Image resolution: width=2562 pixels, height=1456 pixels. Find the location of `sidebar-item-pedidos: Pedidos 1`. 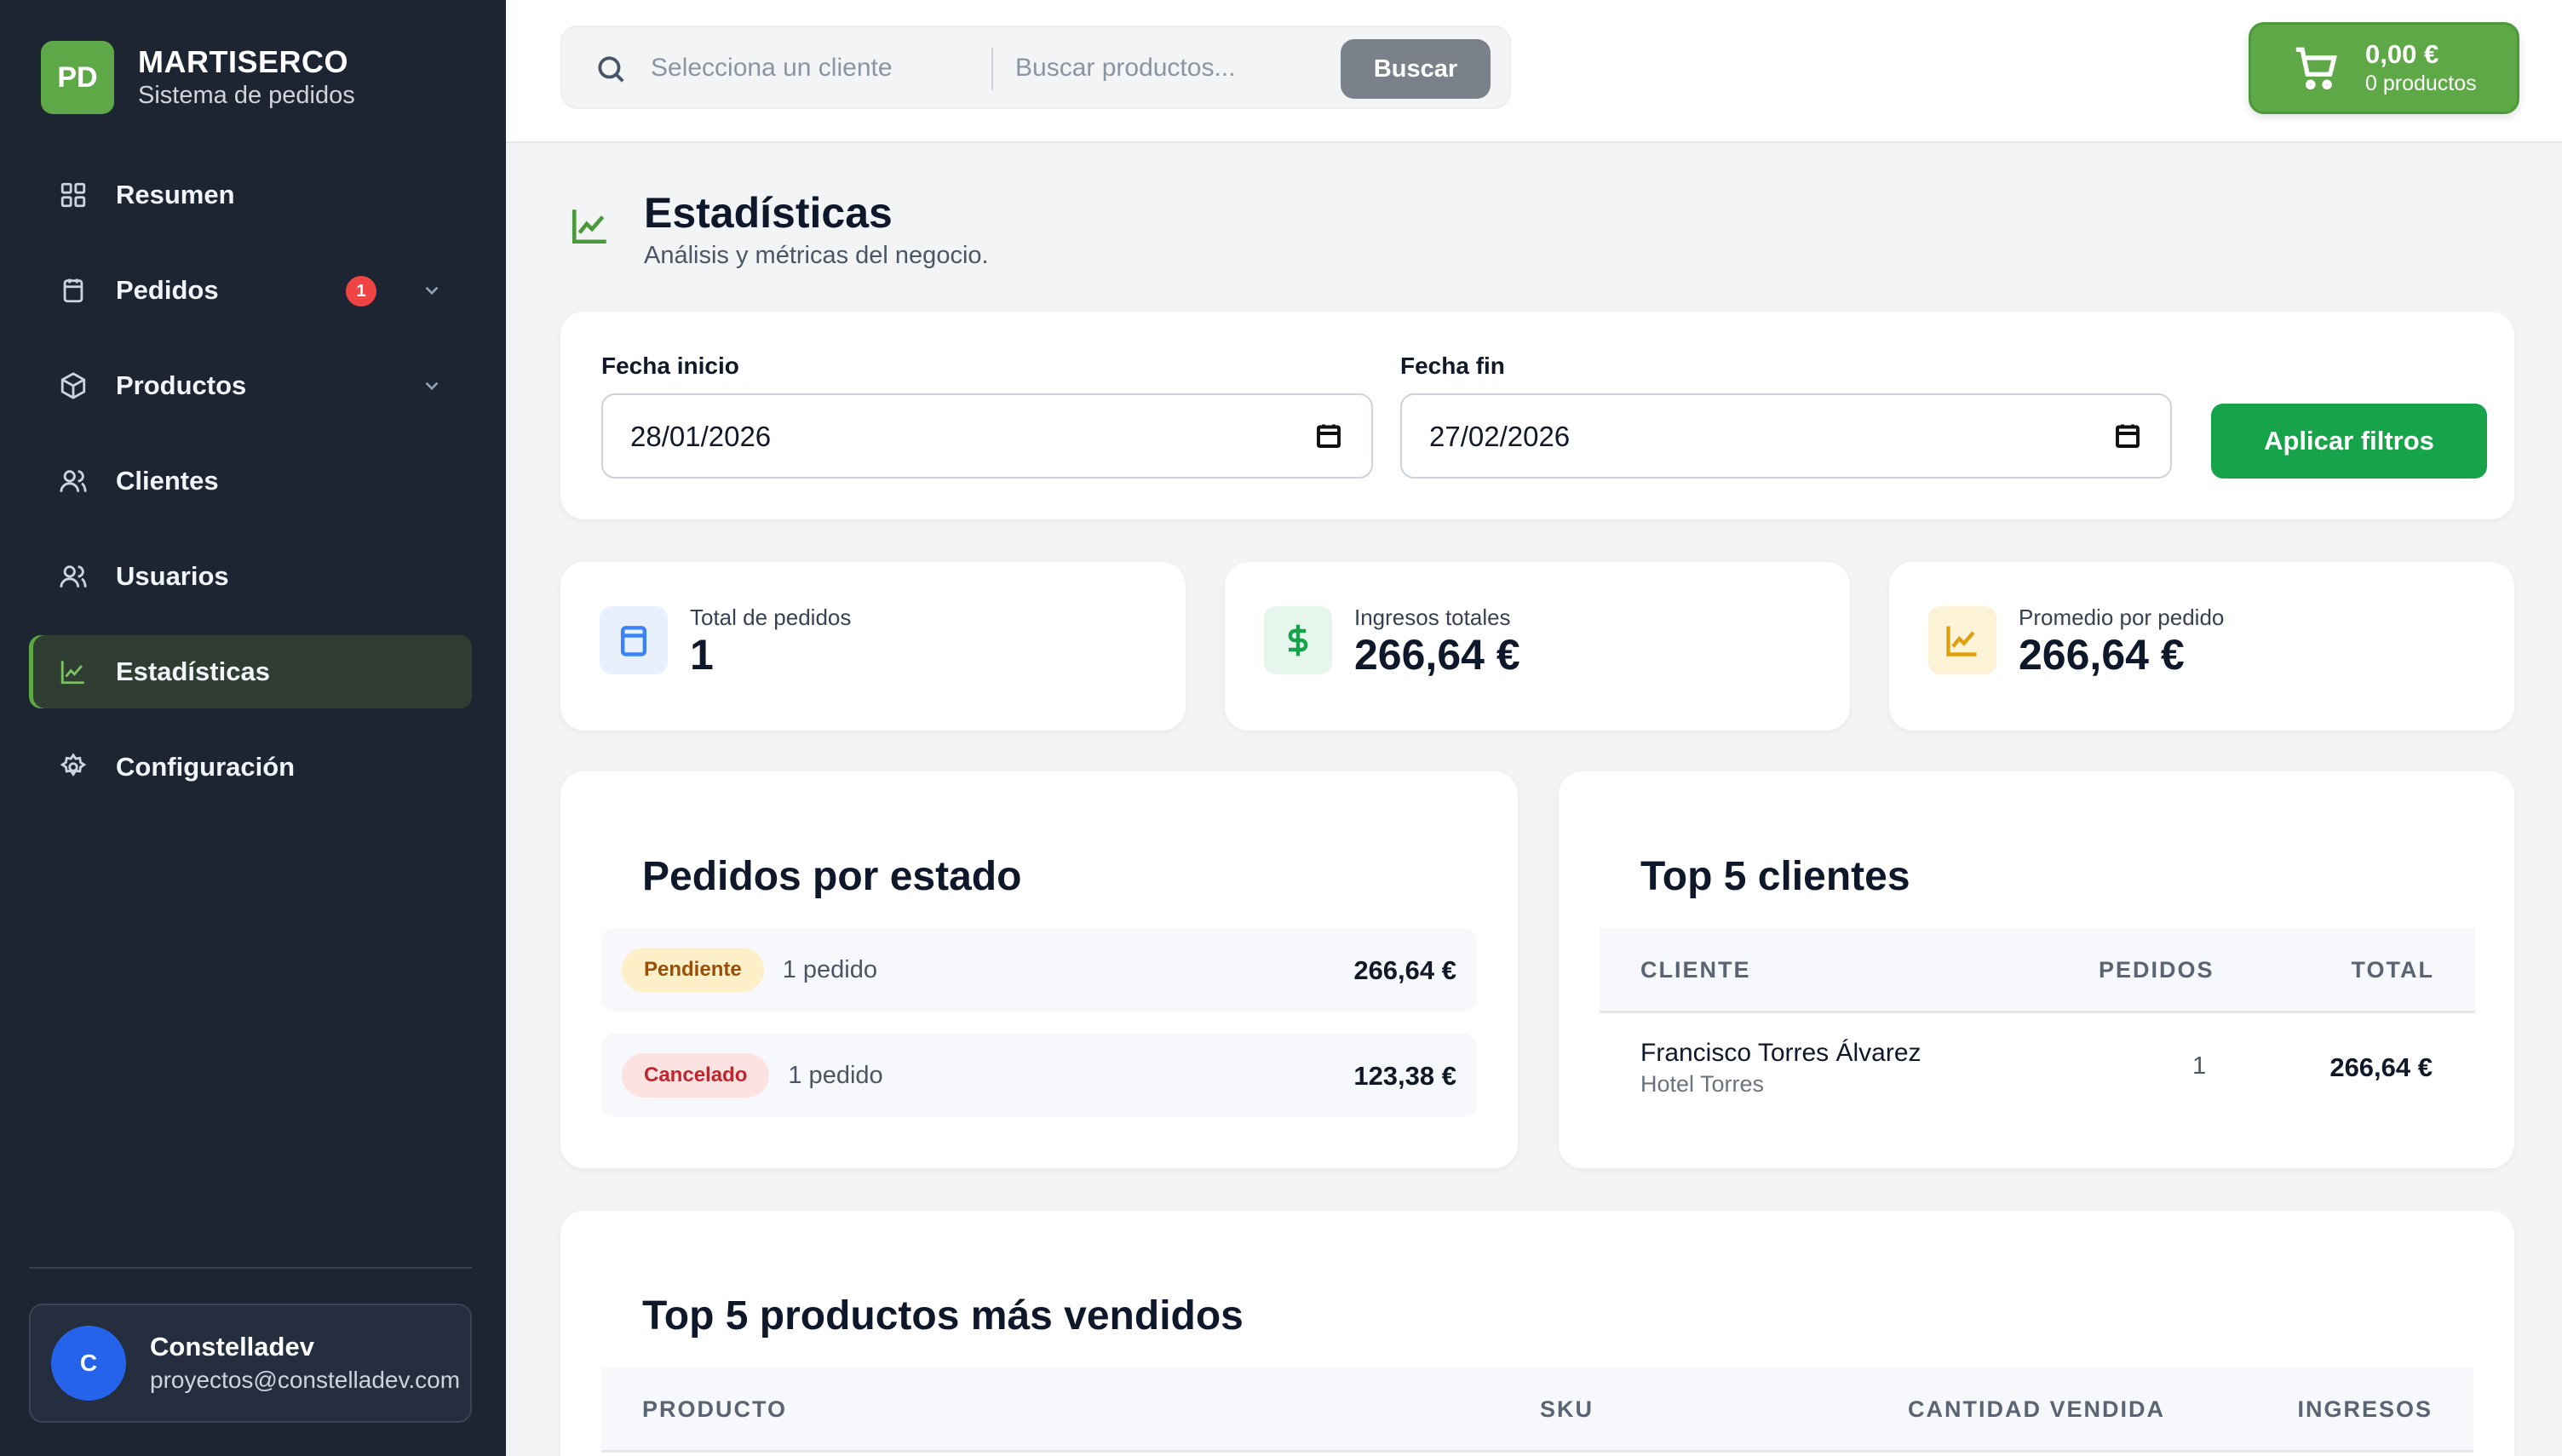

sidebar-item-pedidos: Pedidos 1 is located at coordinates (250, 291).